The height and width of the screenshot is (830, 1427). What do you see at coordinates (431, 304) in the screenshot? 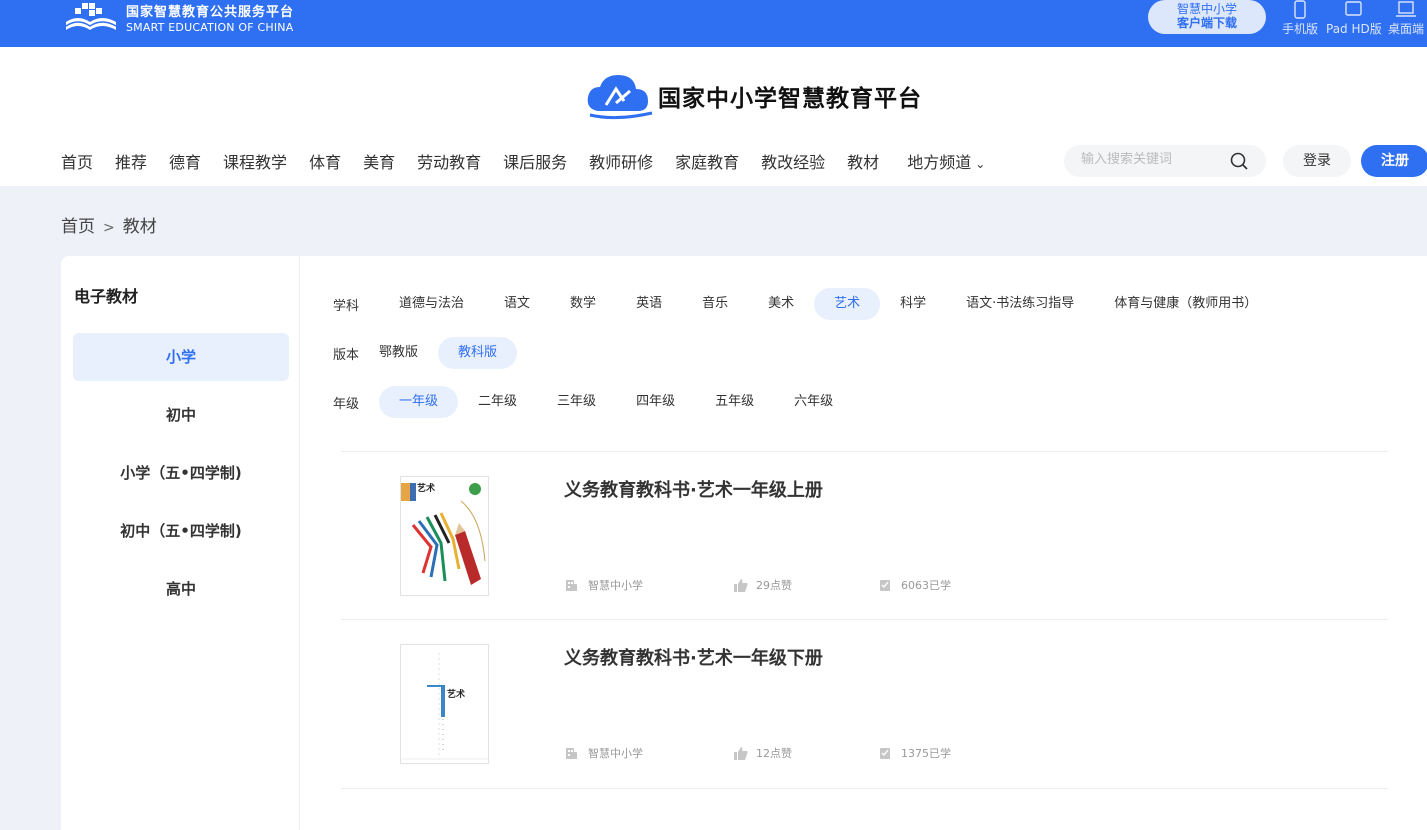
I see `subject-chip-morality: 道德与法治` at bounding box center [431, 304].